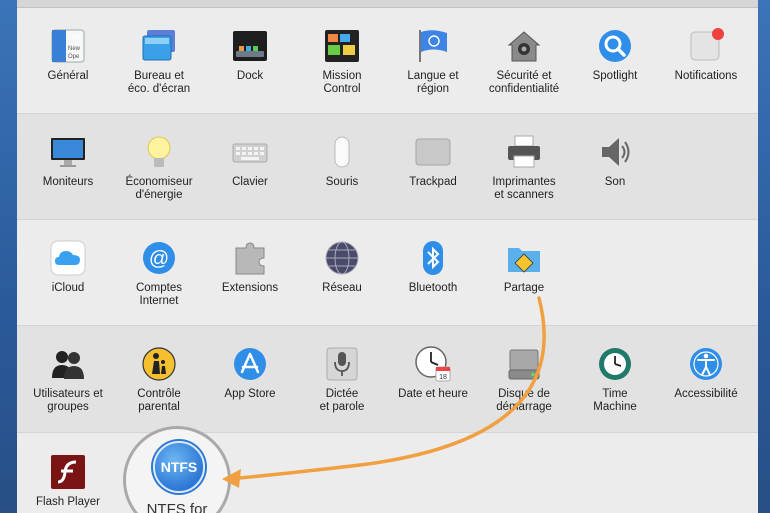 Image resolution: width=770 pixels, height=513 pixels. I want to click on arrow-head, so click(231, 478).